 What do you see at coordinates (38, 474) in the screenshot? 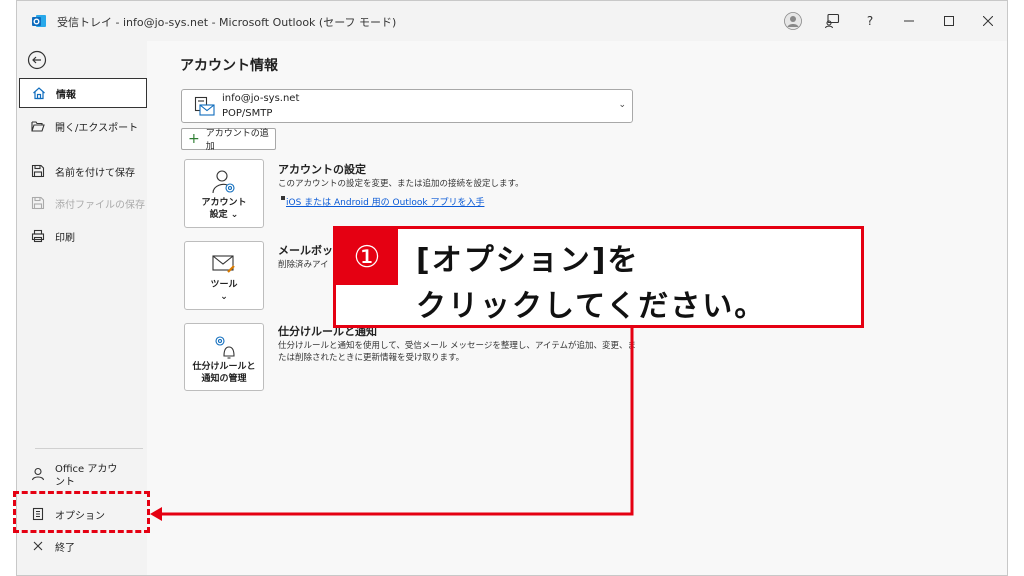
I see `person-icon` at bounding box center [38, 474].